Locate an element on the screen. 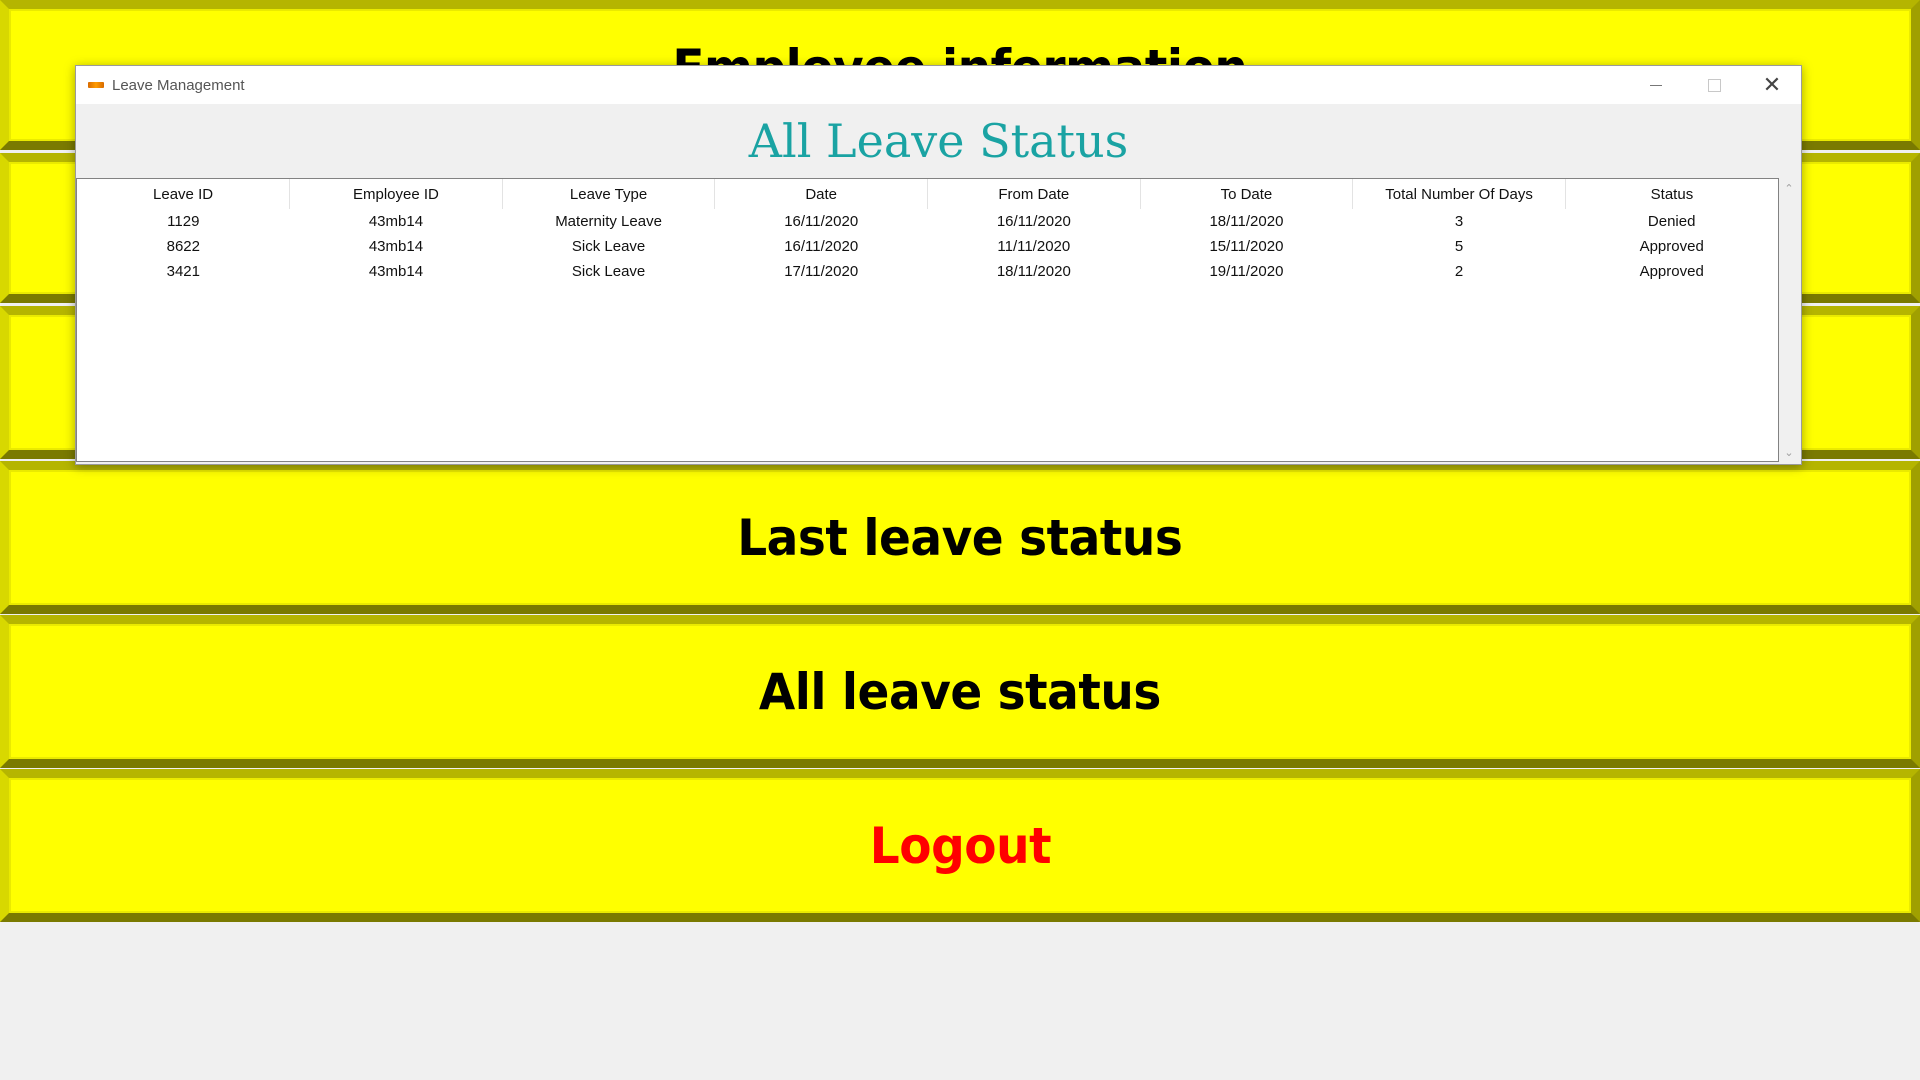  minimize-icon is located at coordinates (1656, 85).